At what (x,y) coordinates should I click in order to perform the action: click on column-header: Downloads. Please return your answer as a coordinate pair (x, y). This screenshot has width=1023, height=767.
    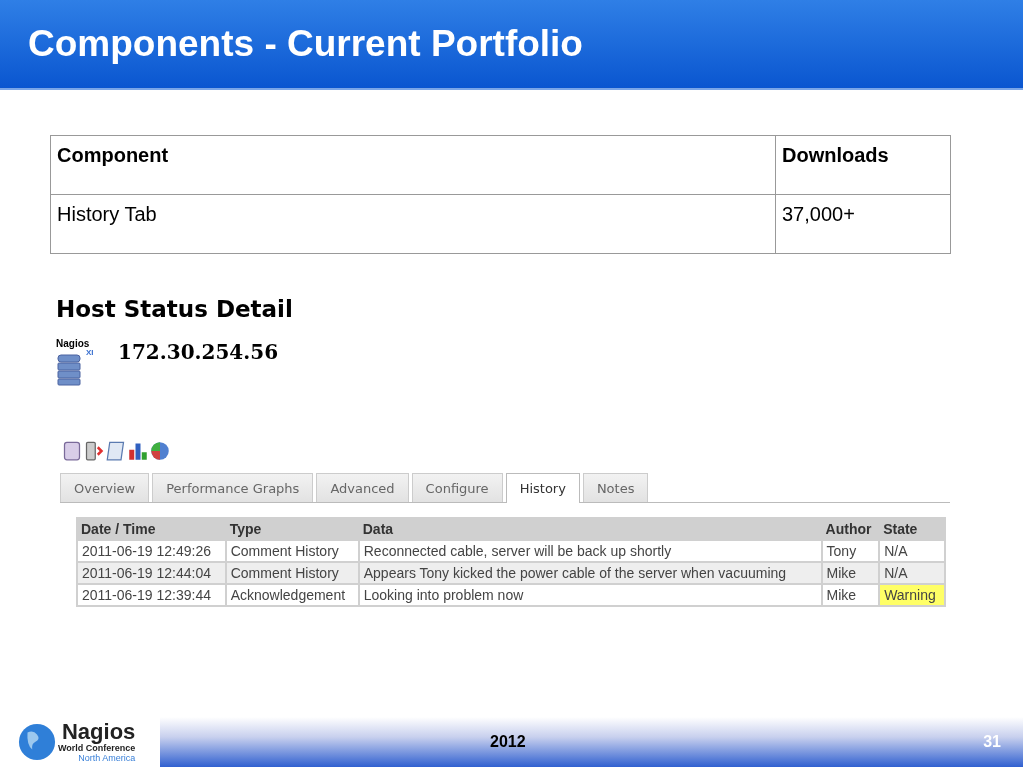
    Looking at the image, I should click on (863, 165).